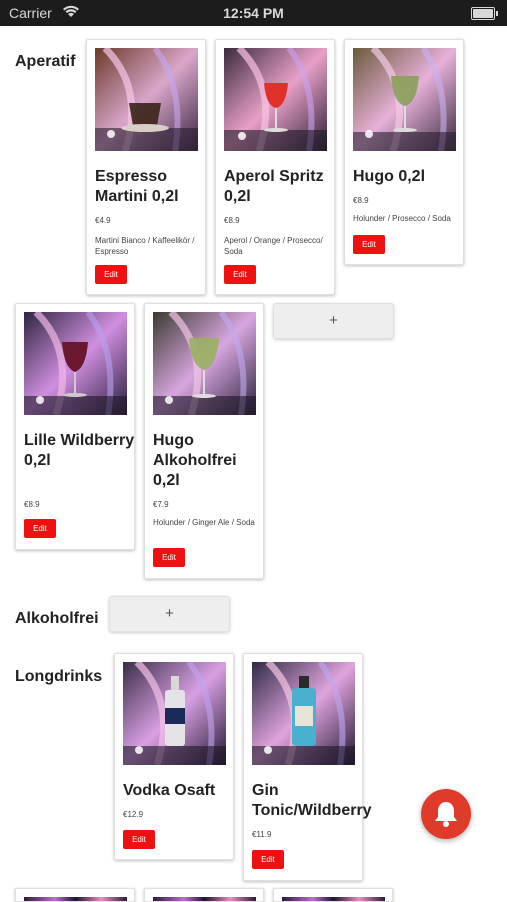 This screenshot has height=902, width=507. Describe the element at coordinates (204, 522) in the screenshot. I see `product-description: Holunder / Ginger Ale / Soda` at that location.